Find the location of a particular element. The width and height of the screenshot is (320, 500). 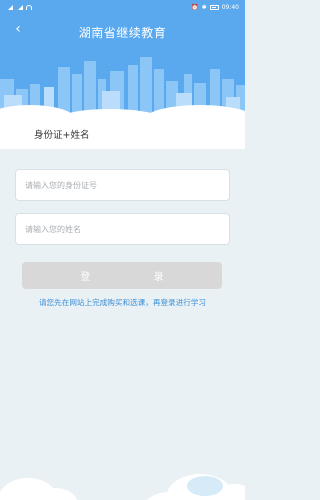

tab-label: 身份证+姓名 is located at coordinates (62, 135).